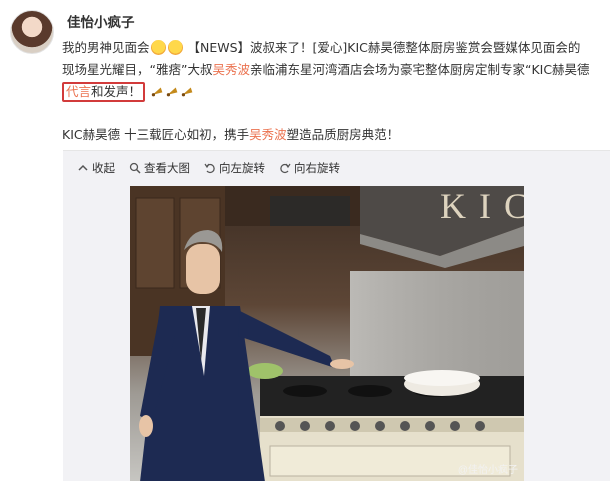 Image resolution: width=610 pixels, height=481 pixels. What do you see at coordinates (317, 168) in the screenshot?
I see `rotate-right-label: 向右旋转` at bounding box center [317, 168].